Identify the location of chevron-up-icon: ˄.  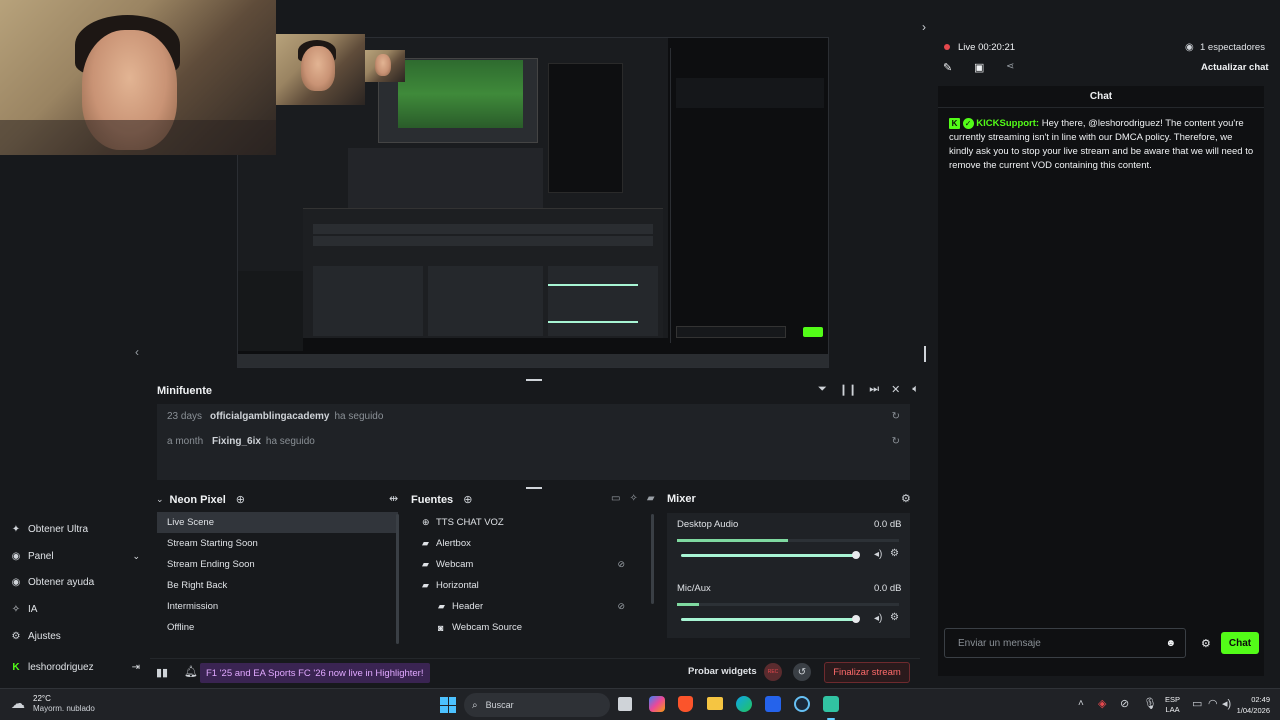
(1081, 703).